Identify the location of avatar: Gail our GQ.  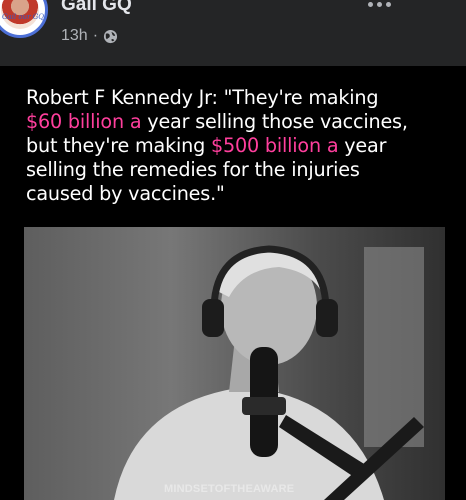
(24, 19).